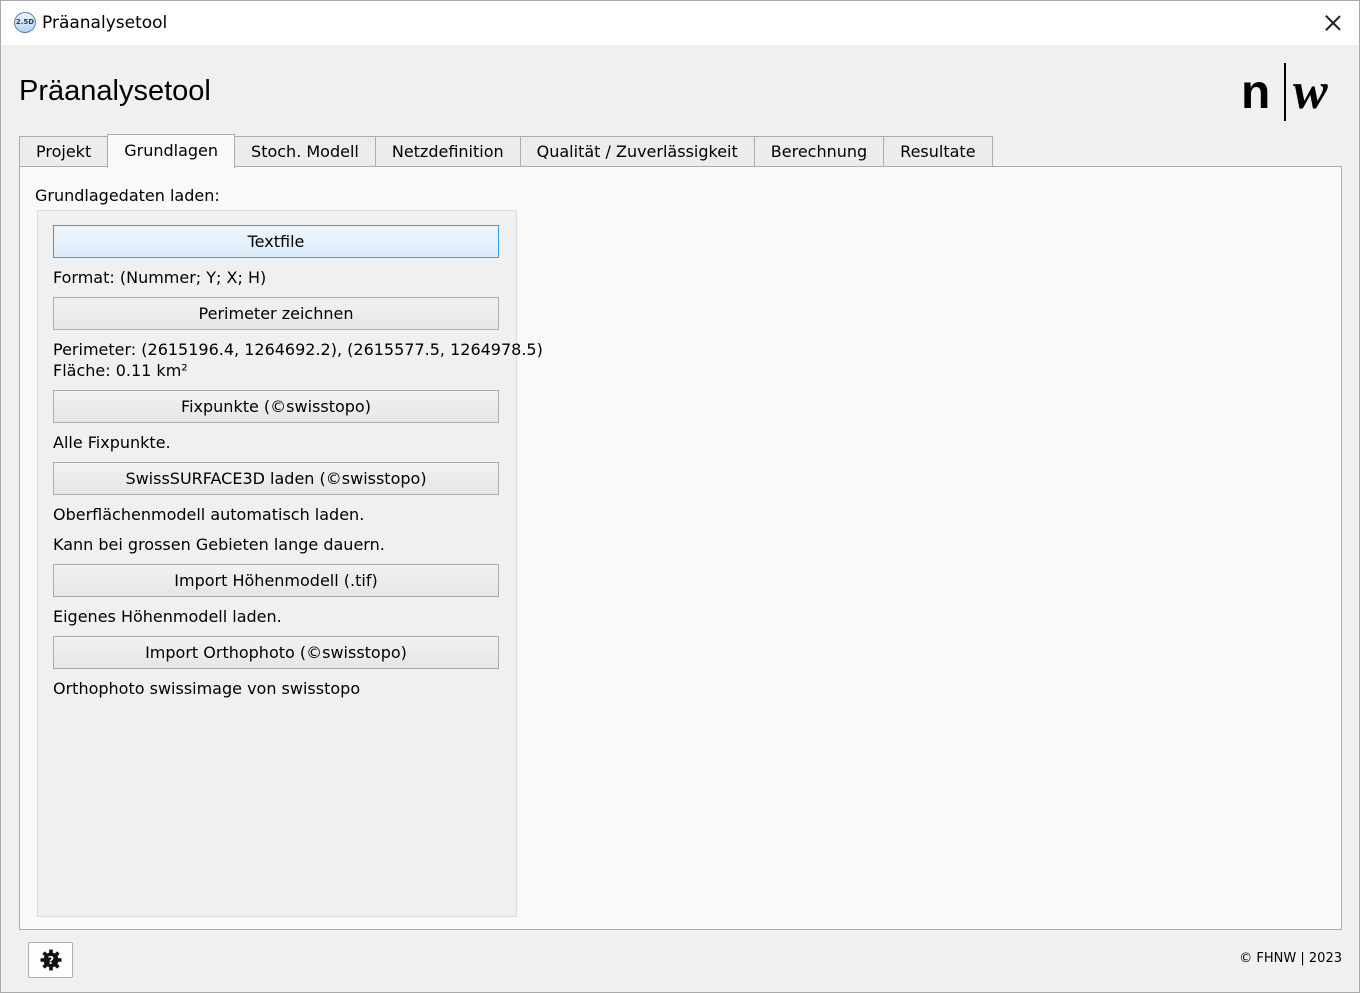  Describe the element at coordinates (1310, 91) in the screenshot. I see `logo-letter-w: w` at that location.